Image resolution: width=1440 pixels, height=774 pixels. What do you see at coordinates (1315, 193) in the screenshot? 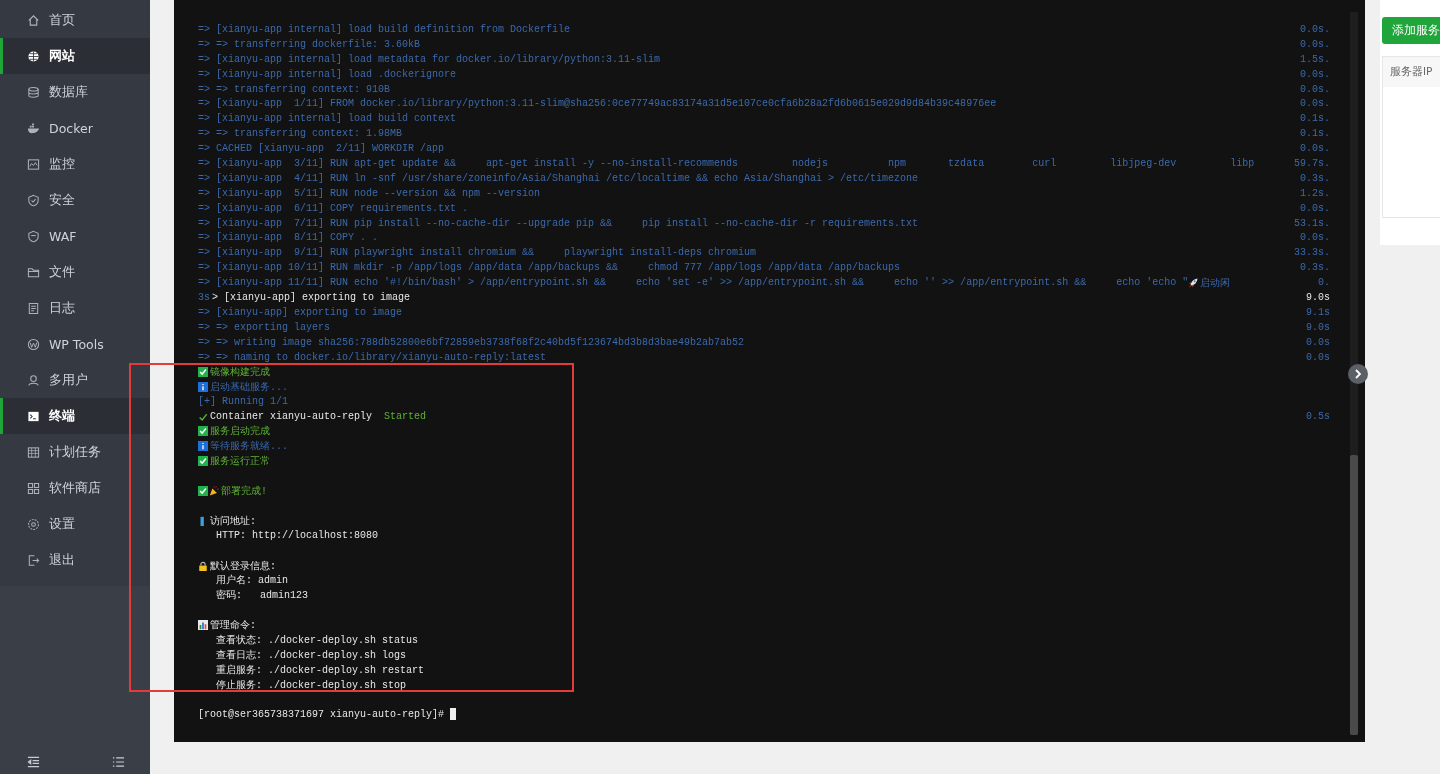
I see `duration-text: 1.2s.` at bounding box center [1315, 193].